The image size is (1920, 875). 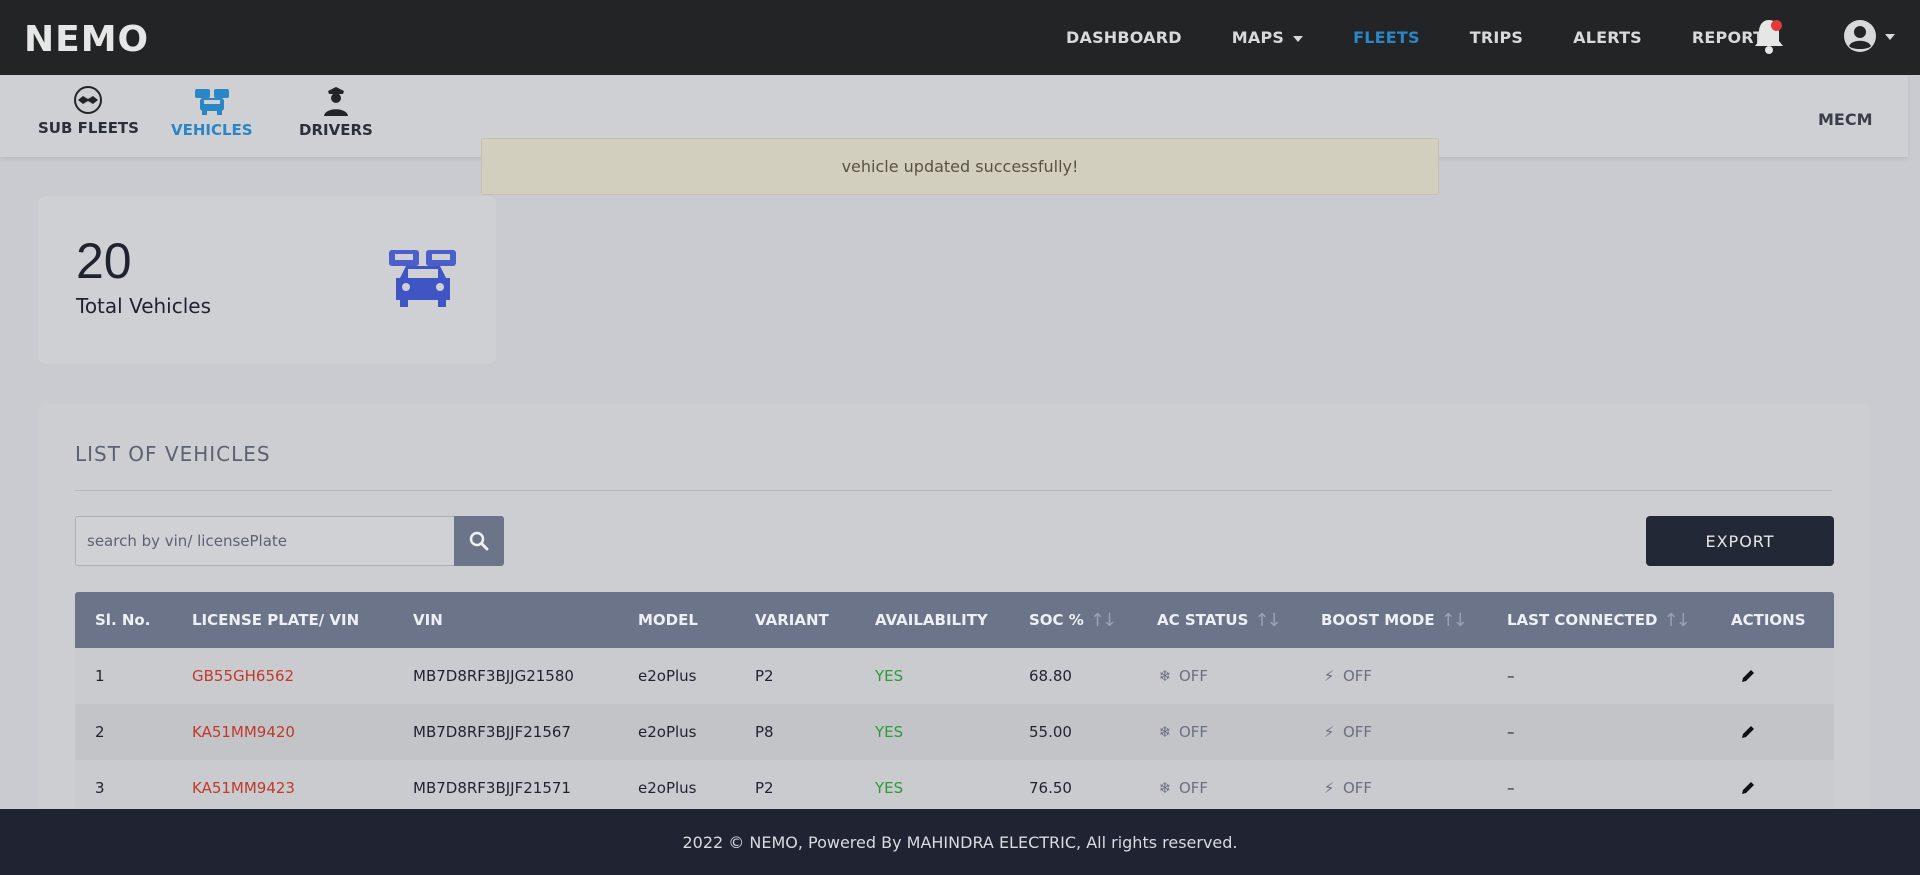 I want to click on nav-fleets-label: FLEETS, so click(x=1386, y=37).